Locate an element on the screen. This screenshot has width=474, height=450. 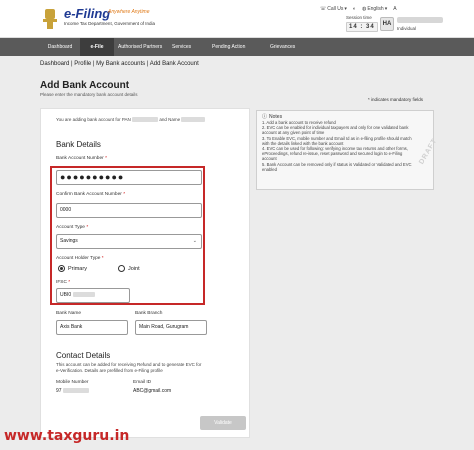
account-type-select: Savings ⌄ is located at coordinates (129, 241).